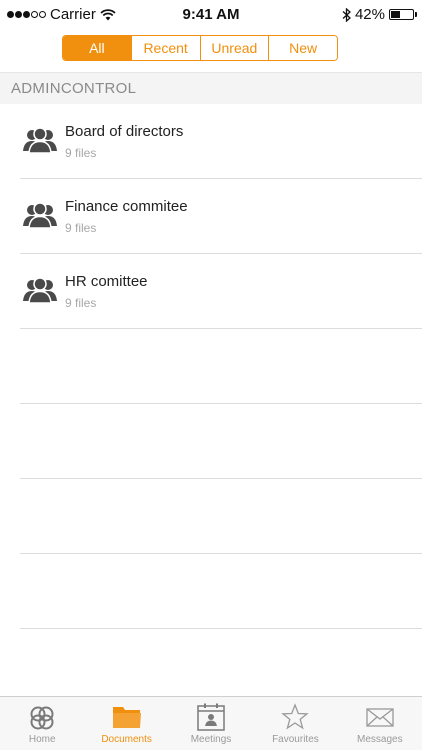 This screenshot has width=422, height=750. Describe the element at coordinates (403, 14) in the screenshot. I see `battery-icon` at that location.